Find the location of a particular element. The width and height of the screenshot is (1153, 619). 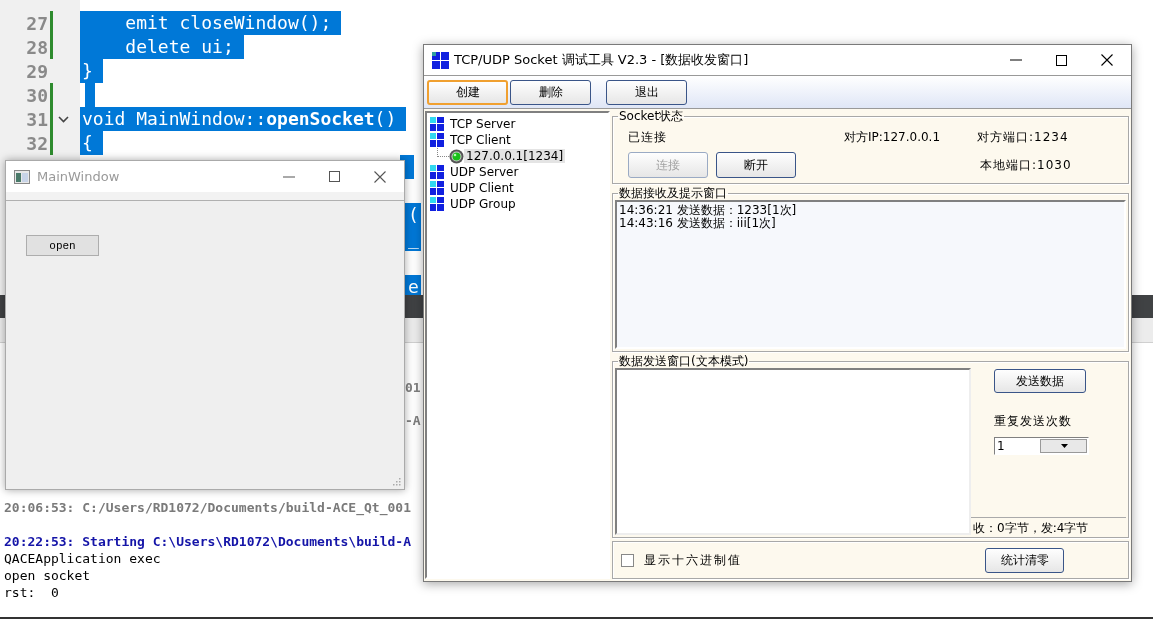

group-label: 数据接收及提示窗口 is located at coordinates (673, 193).